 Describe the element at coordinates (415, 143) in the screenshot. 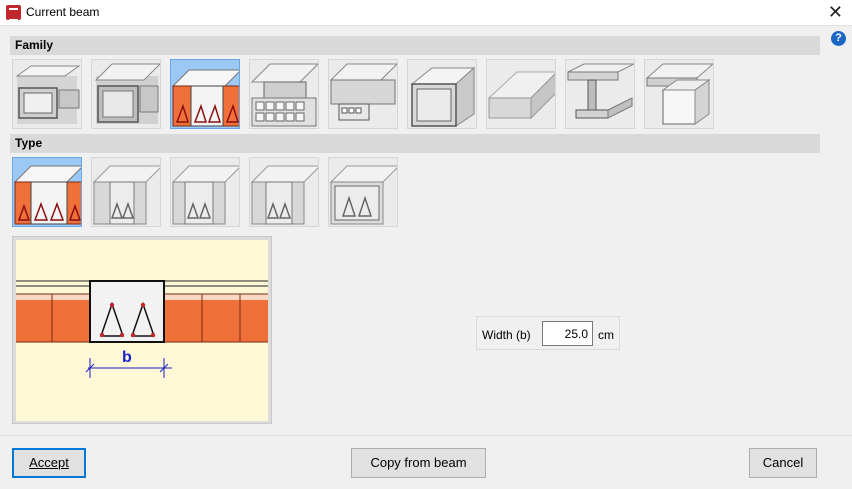

I see `type-section-header: Type` at that location.